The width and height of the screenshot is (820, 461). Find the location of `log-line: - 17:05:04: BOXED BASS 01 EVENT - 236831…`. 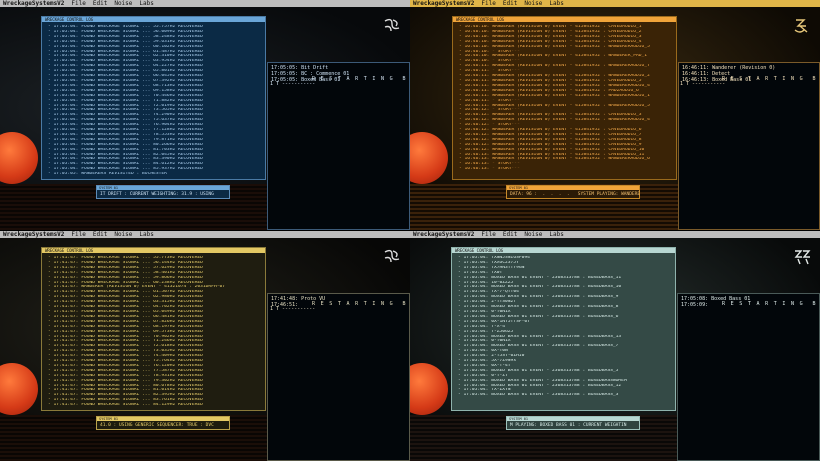

log-line: - 17:05:04: BOXED BASS 01 EVENT - 236831… is located at coordinates (538, 395).